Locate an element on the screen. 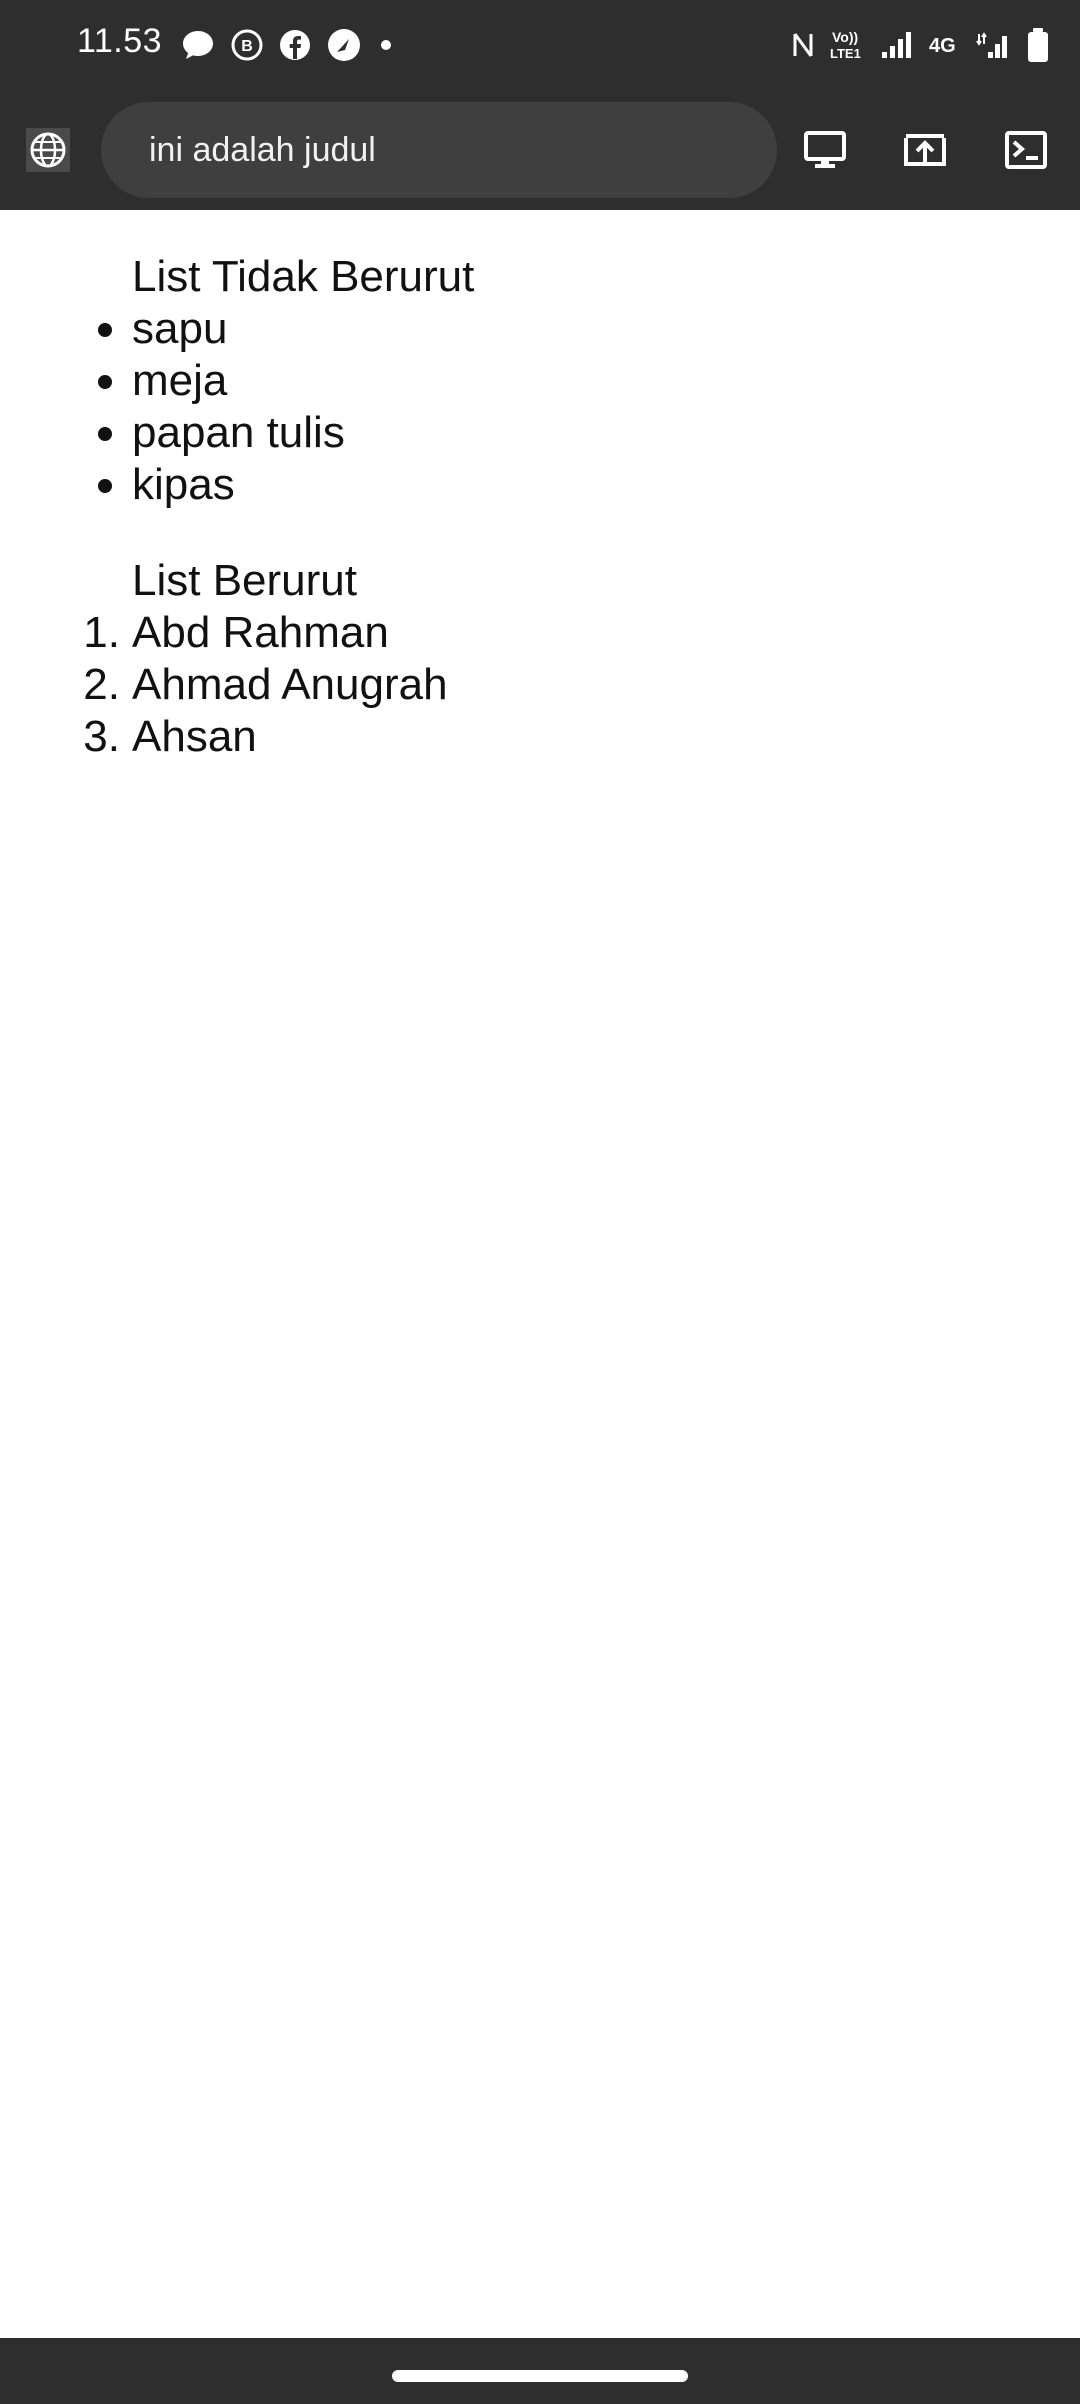  volte-icon: Vo)) LTE1 is located at coordinates (847, 45).